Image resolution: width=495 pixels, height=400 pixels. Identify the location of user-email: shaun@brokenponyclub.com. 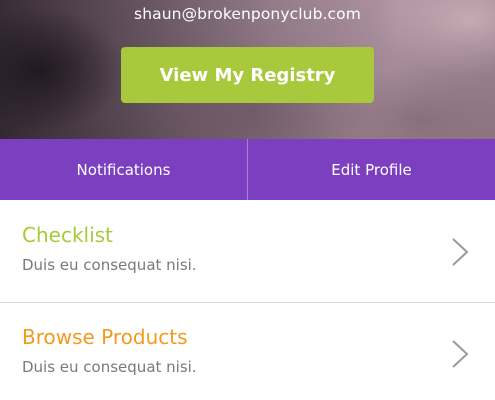
(247, 14).